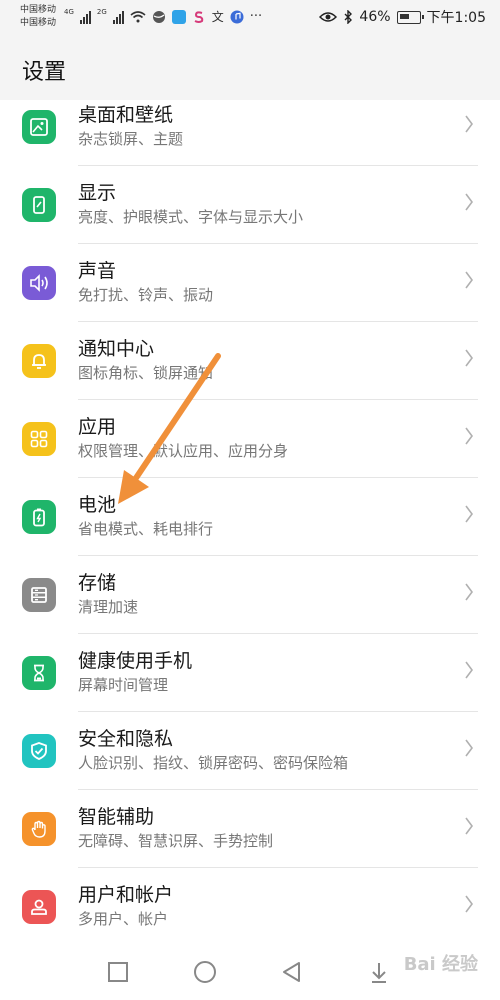 The image size is (500, 1000). Describe the element at coordinates (250, 907) in the screenshot. I see `settings-item-users: 用户和帐户 多用户、帐户` at that location.